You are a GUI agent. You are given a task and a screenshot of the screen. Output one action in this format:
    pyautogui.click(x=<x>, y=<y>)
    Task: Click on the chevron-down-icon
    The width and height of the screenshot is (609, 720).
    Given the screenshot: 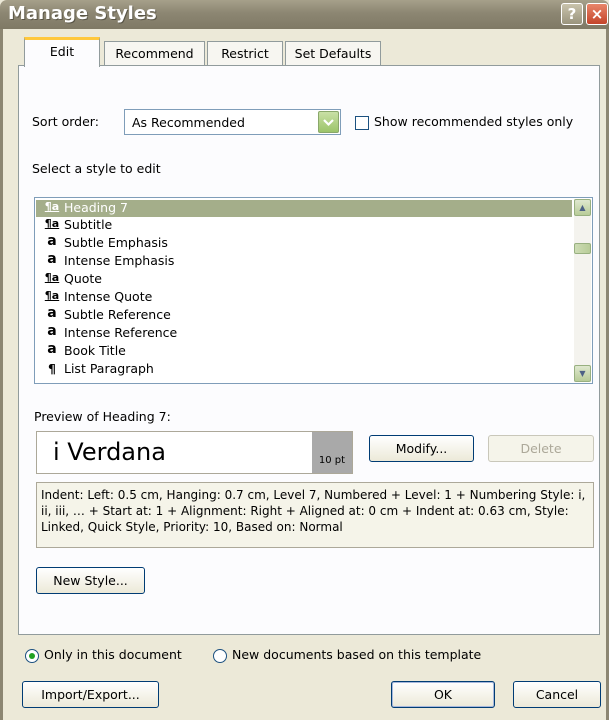 What is the action you would take?
    pyautogui.click(x=328, y=122)
    